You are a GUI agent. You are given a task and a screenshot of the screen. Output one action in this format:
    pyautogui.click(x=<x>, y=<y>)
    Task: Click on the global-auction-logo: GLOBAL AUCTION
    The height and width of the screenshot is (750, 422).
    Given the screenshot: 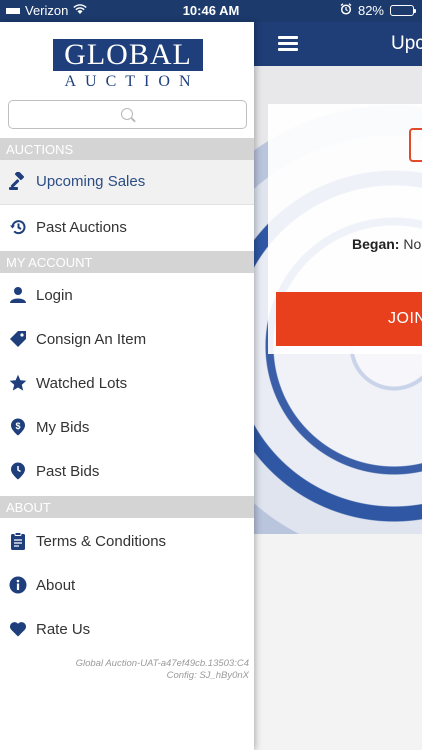 What is the action you would take?
    pyautogui.click(x=128, y=64)
    